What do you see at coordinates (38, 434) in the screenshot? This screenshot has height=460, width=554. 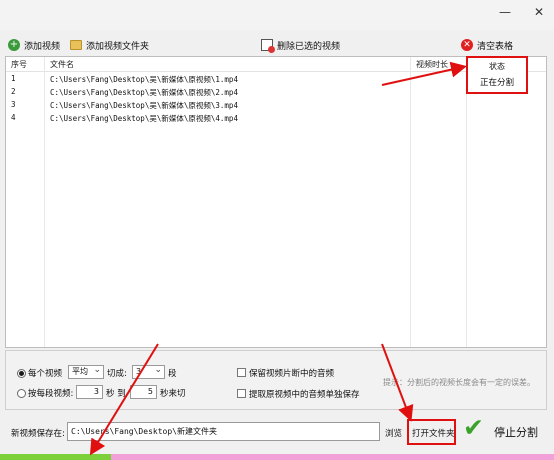 I see `save-path-label: 新视频保存在:` at bounding box center [38, 434].